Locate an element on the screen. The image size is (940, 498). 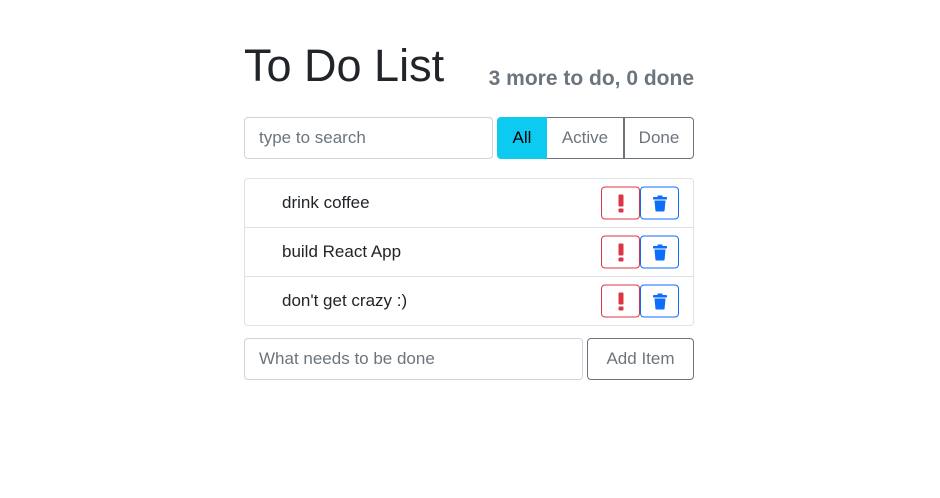
search-panel: All Active Done is located at coordinates (469, 138).